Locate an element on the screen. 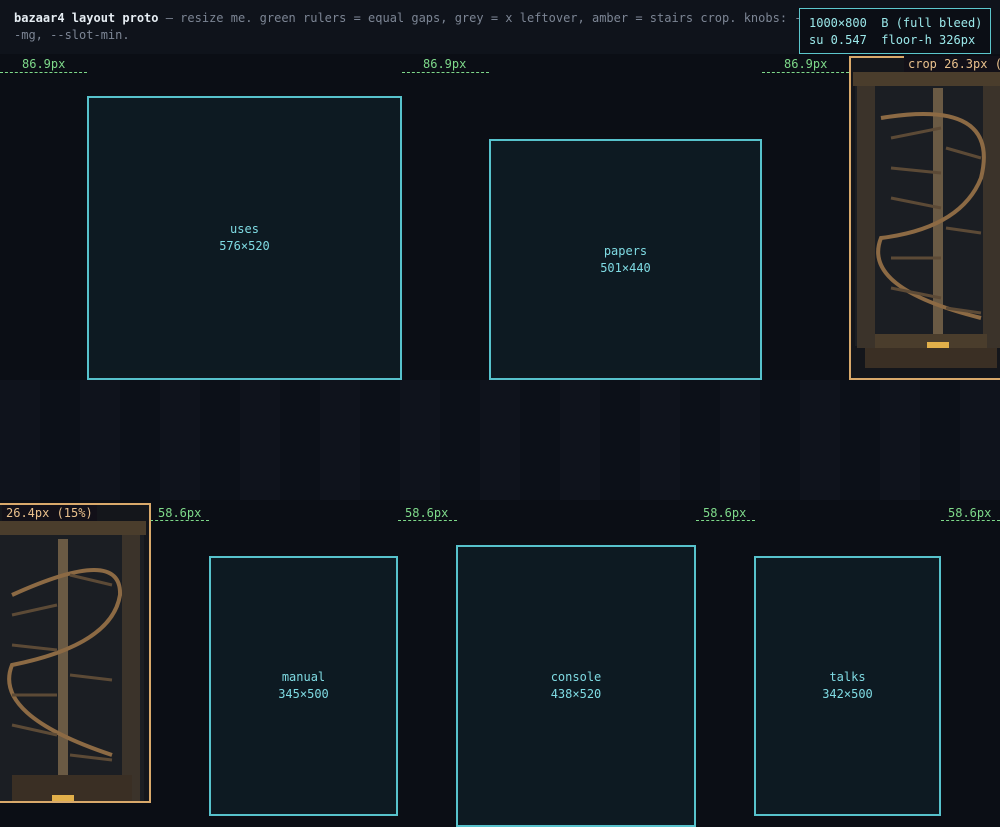 Image resolution: width=1000 pixels, height=827 pixels. slot-size: 438×520 is located at coordinates (576, 694).